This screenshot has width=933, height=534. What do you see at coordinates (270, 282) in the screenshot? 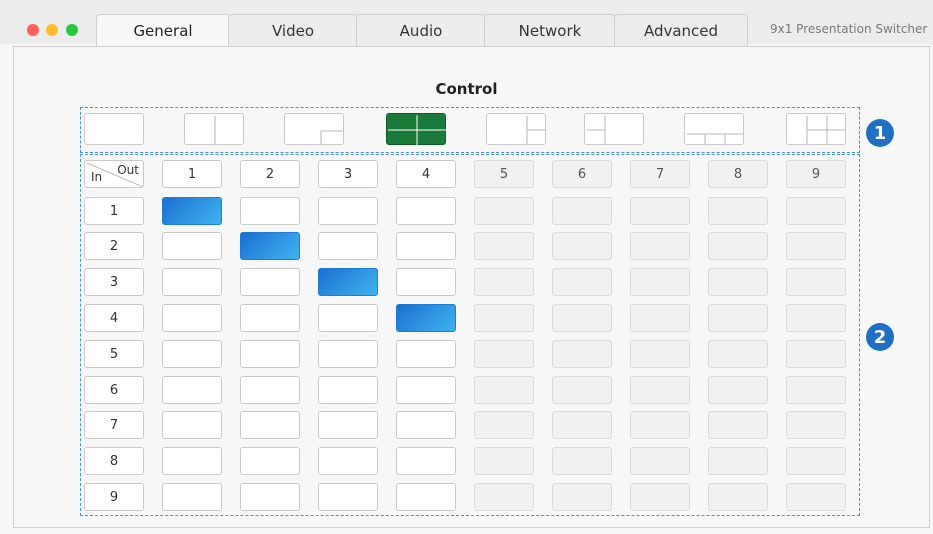
I see `matrix-cell-in3-out2` at bounding box center [270, 282].